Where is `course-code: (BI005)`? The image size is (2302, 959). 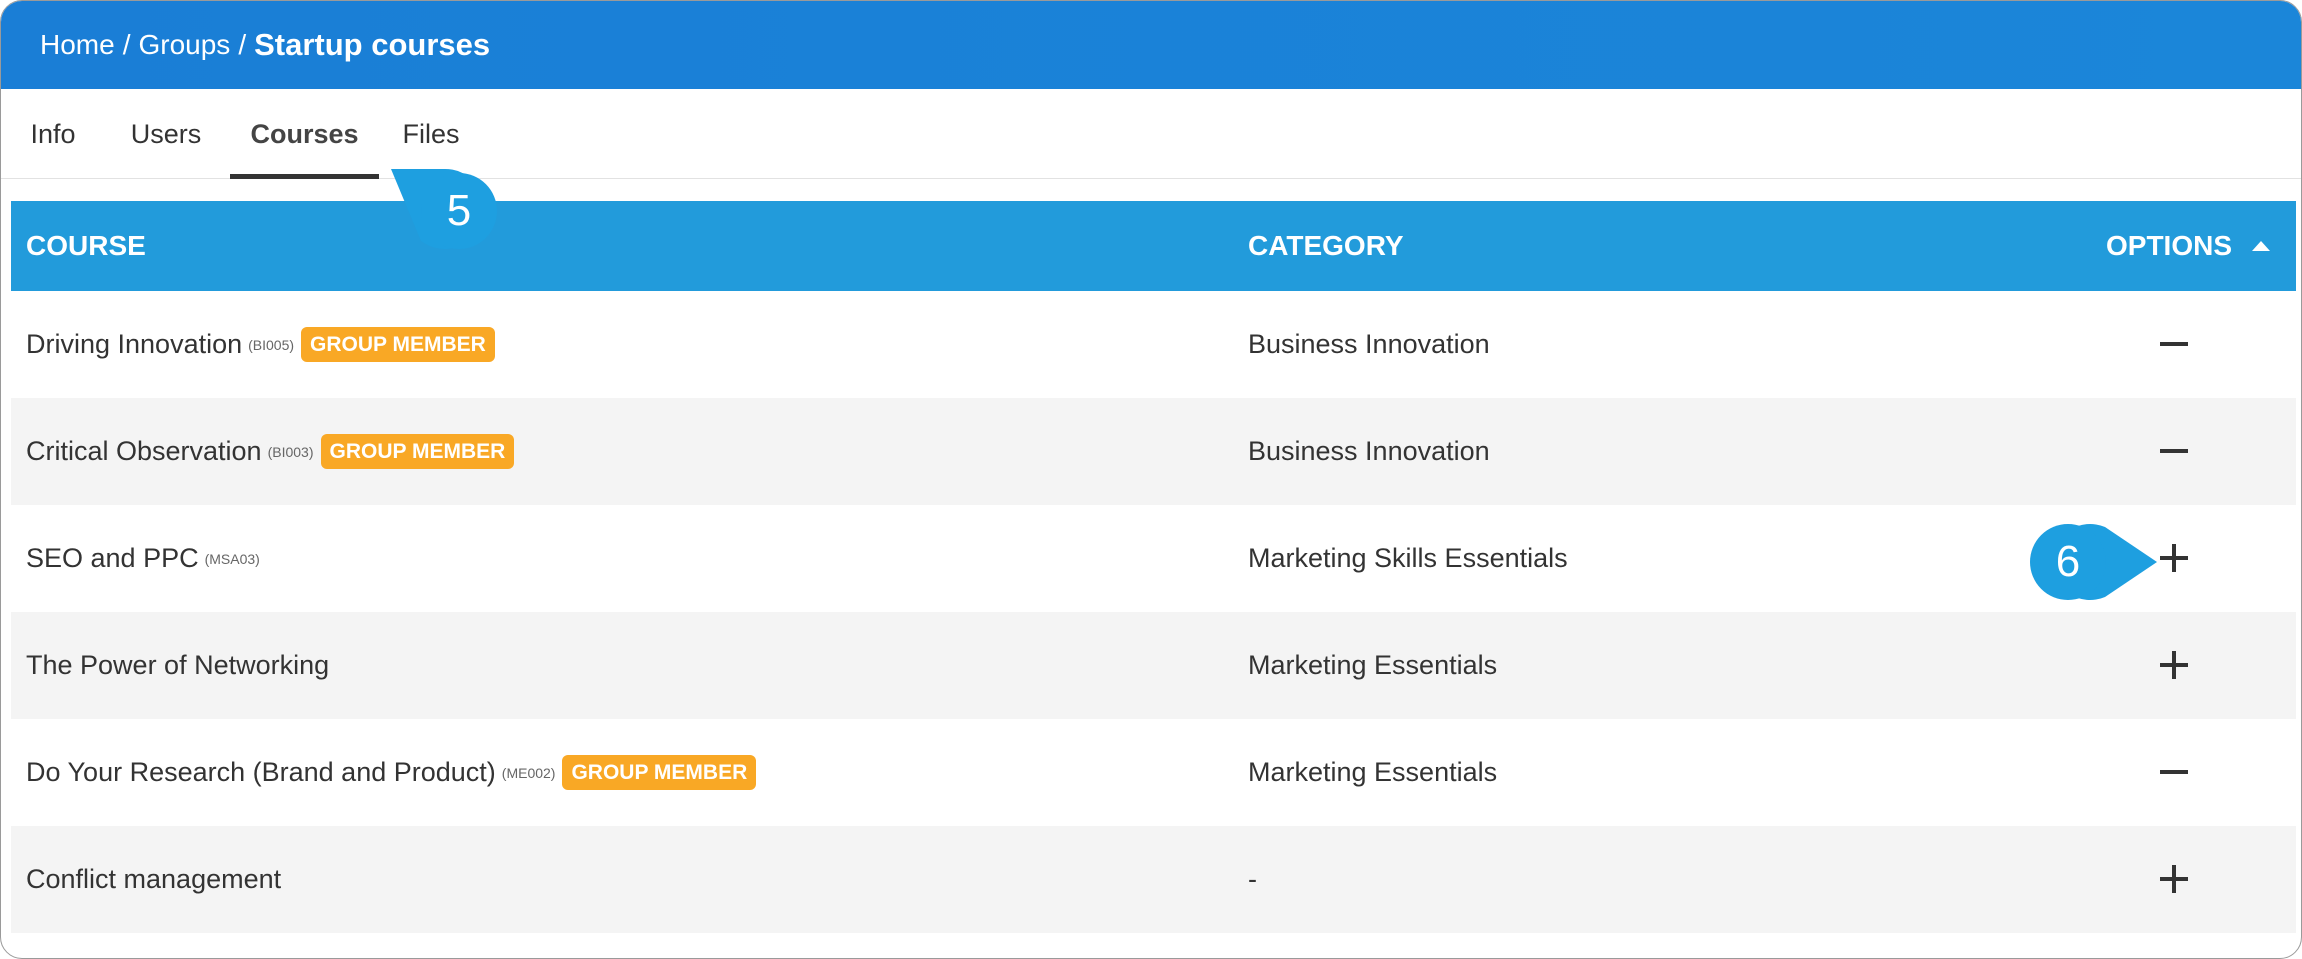 course-code: (BI005) is located at coordinates (271, 344).